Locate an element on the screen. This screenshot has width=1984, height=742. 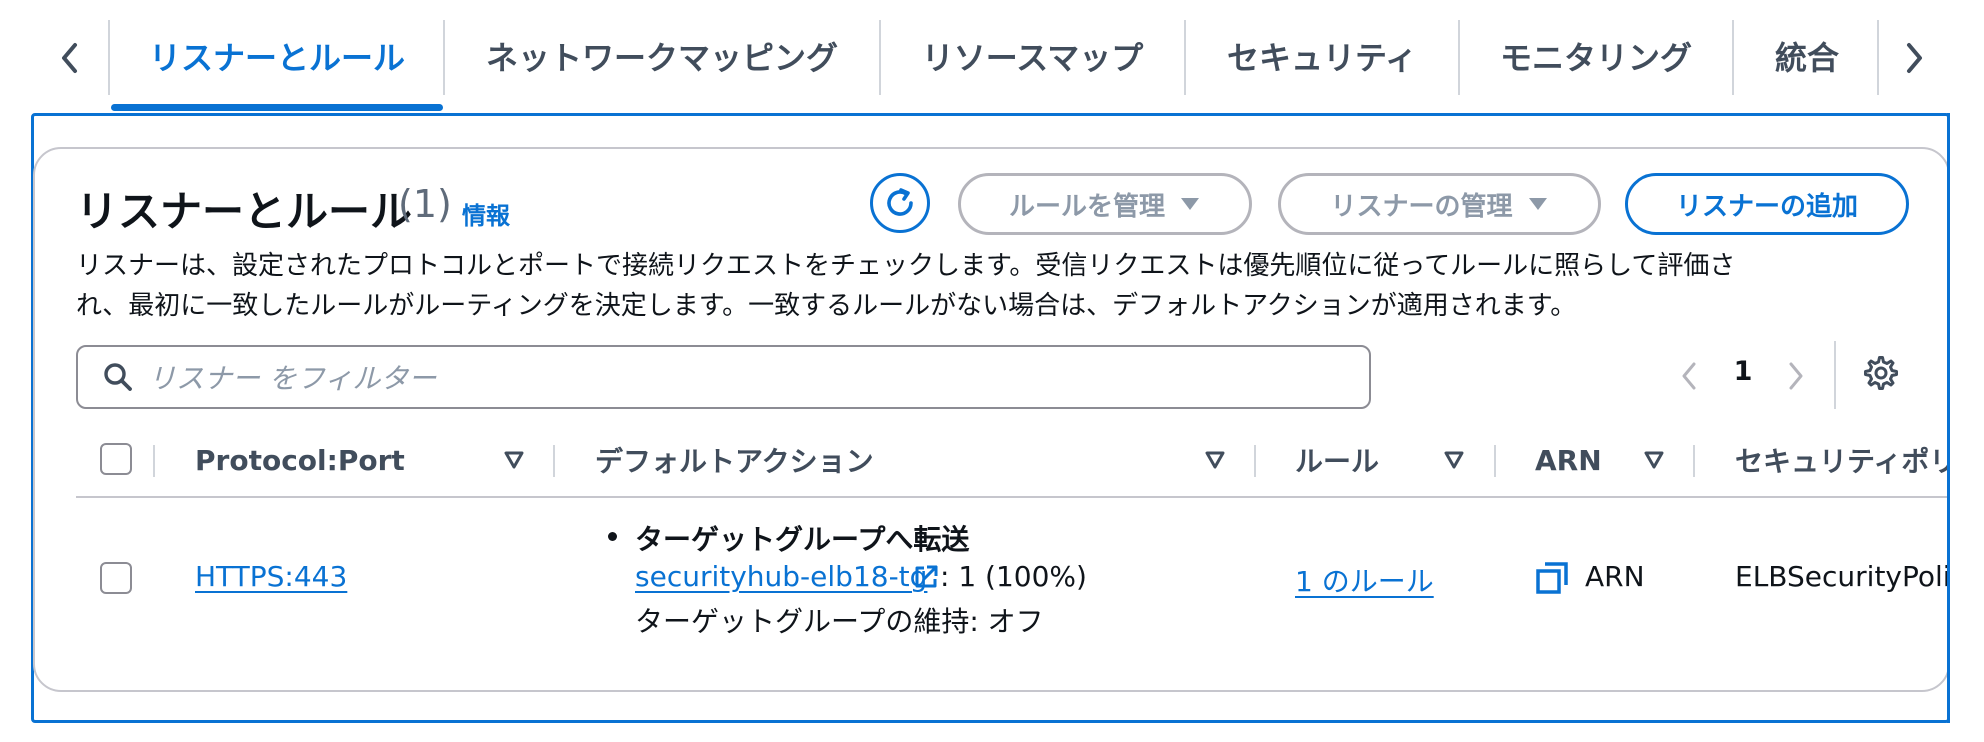
search-icon is located at coordinates (118, 377).